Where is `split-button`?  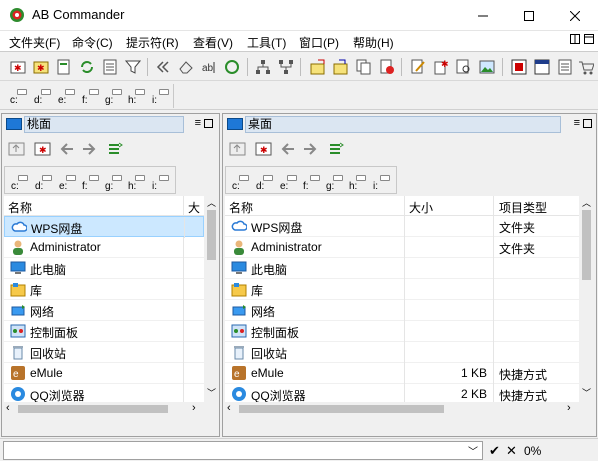
split-button is located at coordinates (286, 67).